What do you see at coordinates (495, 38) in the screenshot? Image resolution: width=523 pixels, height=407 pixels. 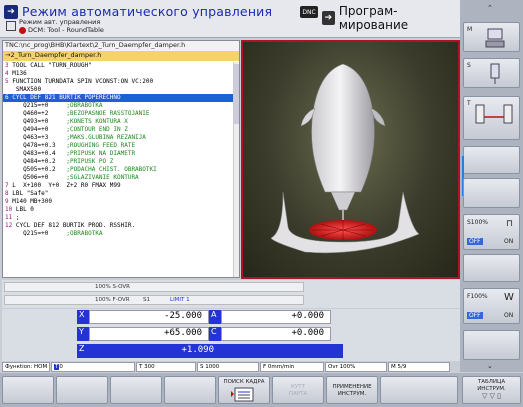 I see `machine-icon` at bounding box center [495, 38].